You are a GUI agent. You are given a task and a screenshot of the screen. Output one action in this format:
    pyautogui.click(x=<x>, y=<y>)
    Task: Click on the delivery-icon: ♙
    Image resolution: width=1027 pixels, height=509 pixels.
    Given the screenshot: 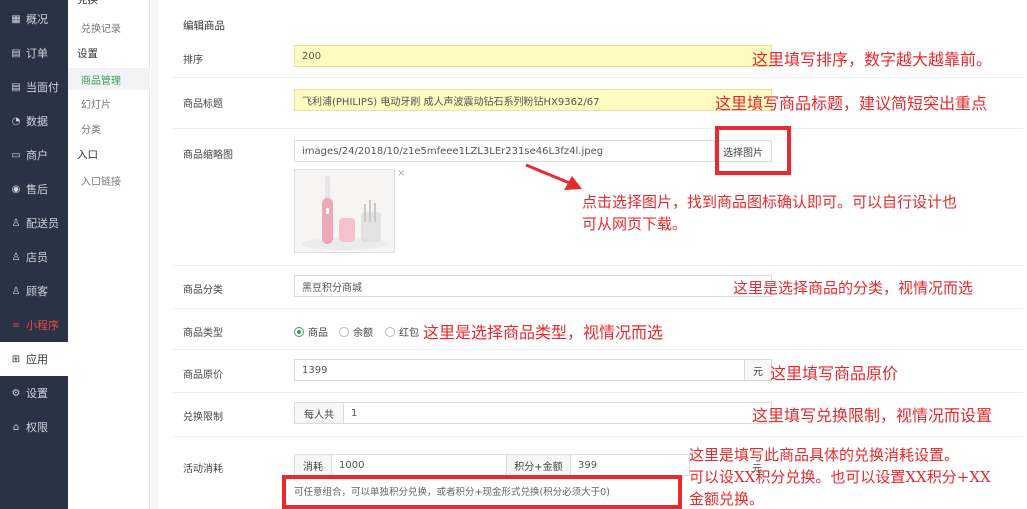 What is the action you would take?
    pyautogui.click(x=16, y=223)
    